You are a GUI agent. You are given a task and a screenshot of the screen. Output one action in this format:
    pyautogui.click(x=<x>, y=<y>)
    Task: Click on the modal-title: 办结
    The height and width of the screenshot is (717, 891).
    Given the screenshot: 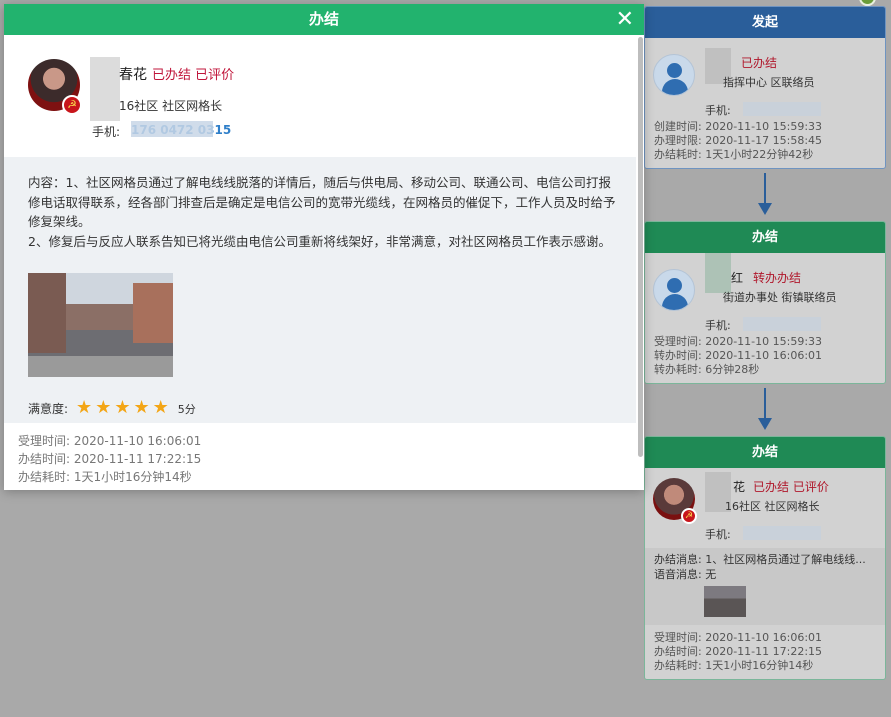 What is the action you would take?
    pyautogui.click(x=323, y=19)
    